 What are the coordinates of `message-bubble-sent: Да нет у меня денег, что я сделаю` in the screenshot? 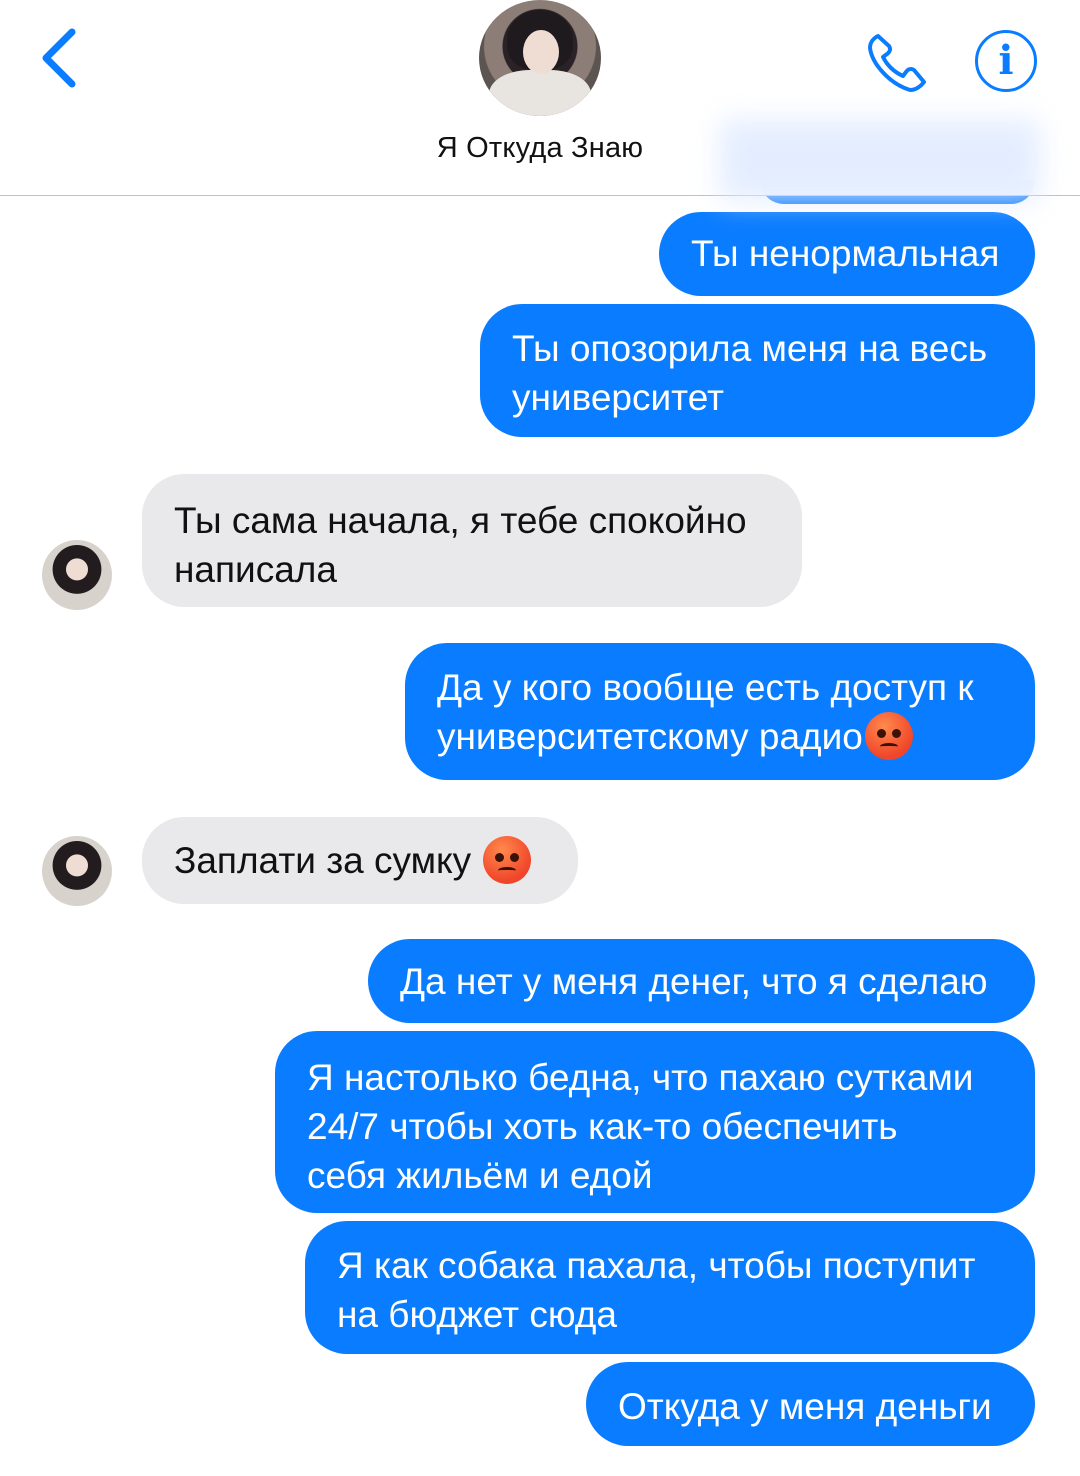 It's located at (701, 981).